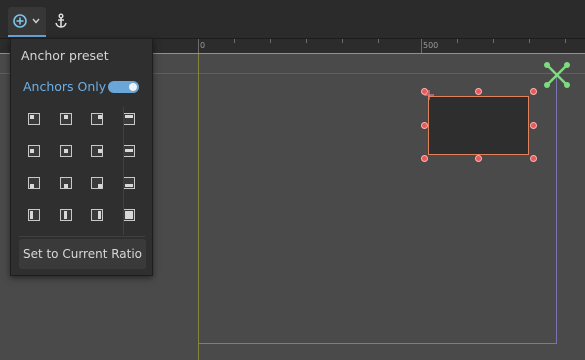 The height and width of the screenshot is (360, 585). I want to click on resize-handle-top, so click(478, 91).